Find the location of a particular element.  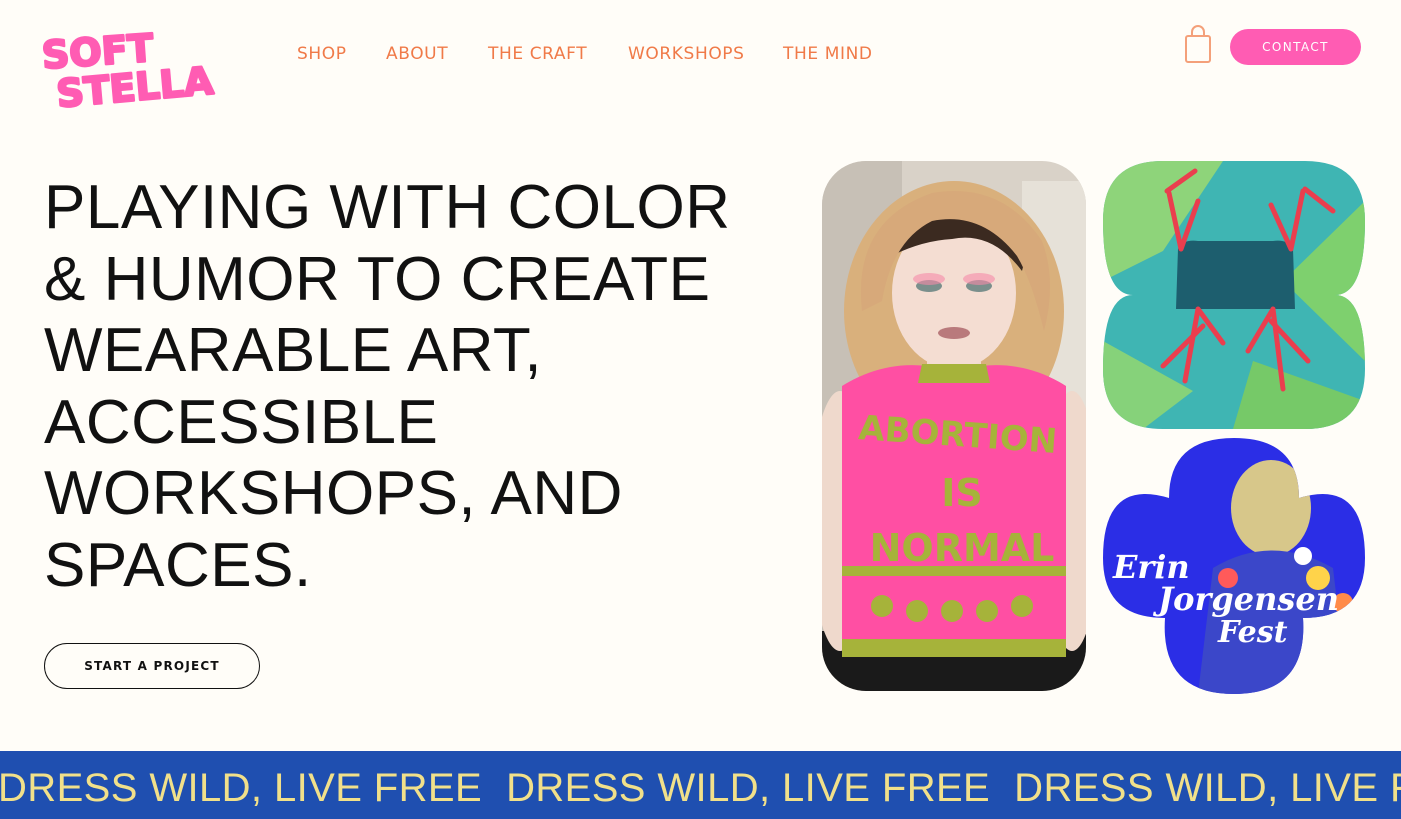

contact-button: CONTACT is located at coordinates (1295, 47).